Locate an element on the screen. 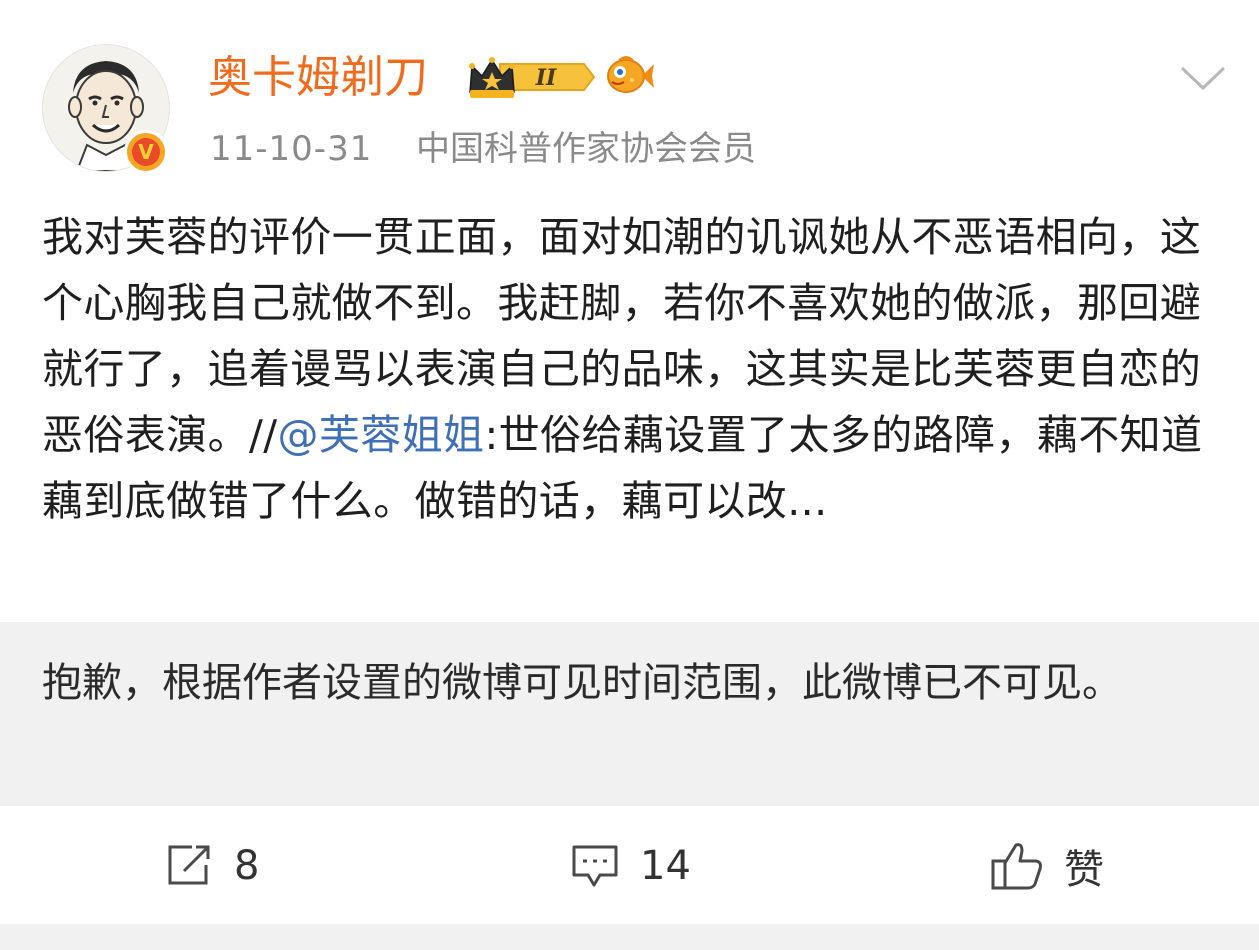 This screenshot has width=1259, height=950. username: 奥卡姆剃刀 is located at coordinates (318, 78).